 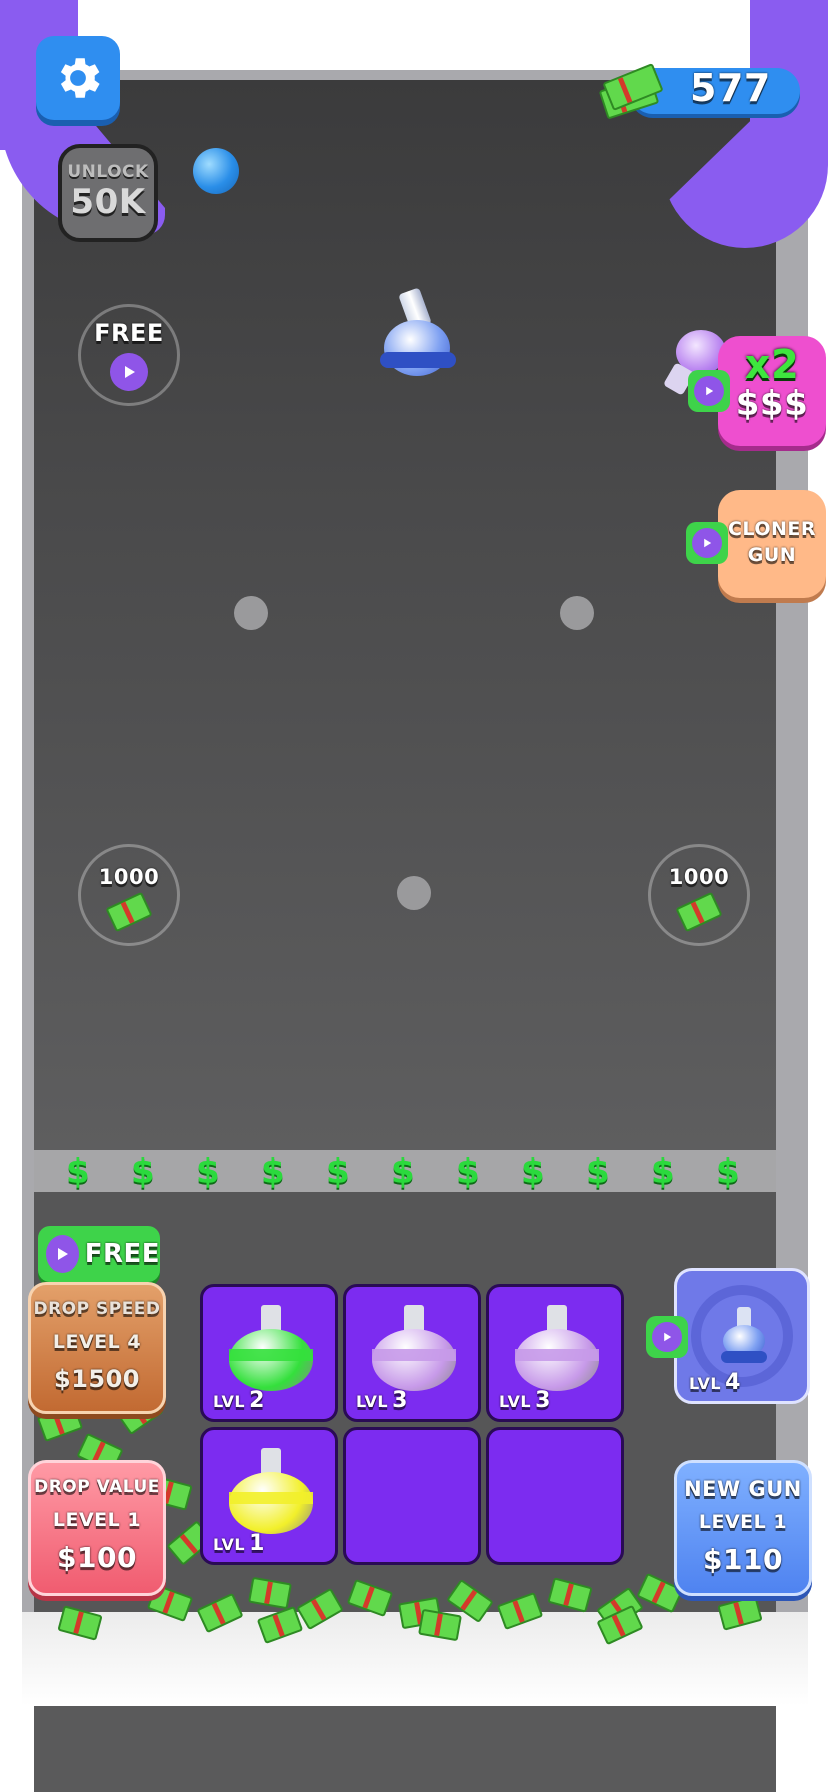 I want to click on drop-value-price: $100, so click(x=97, y=1557).